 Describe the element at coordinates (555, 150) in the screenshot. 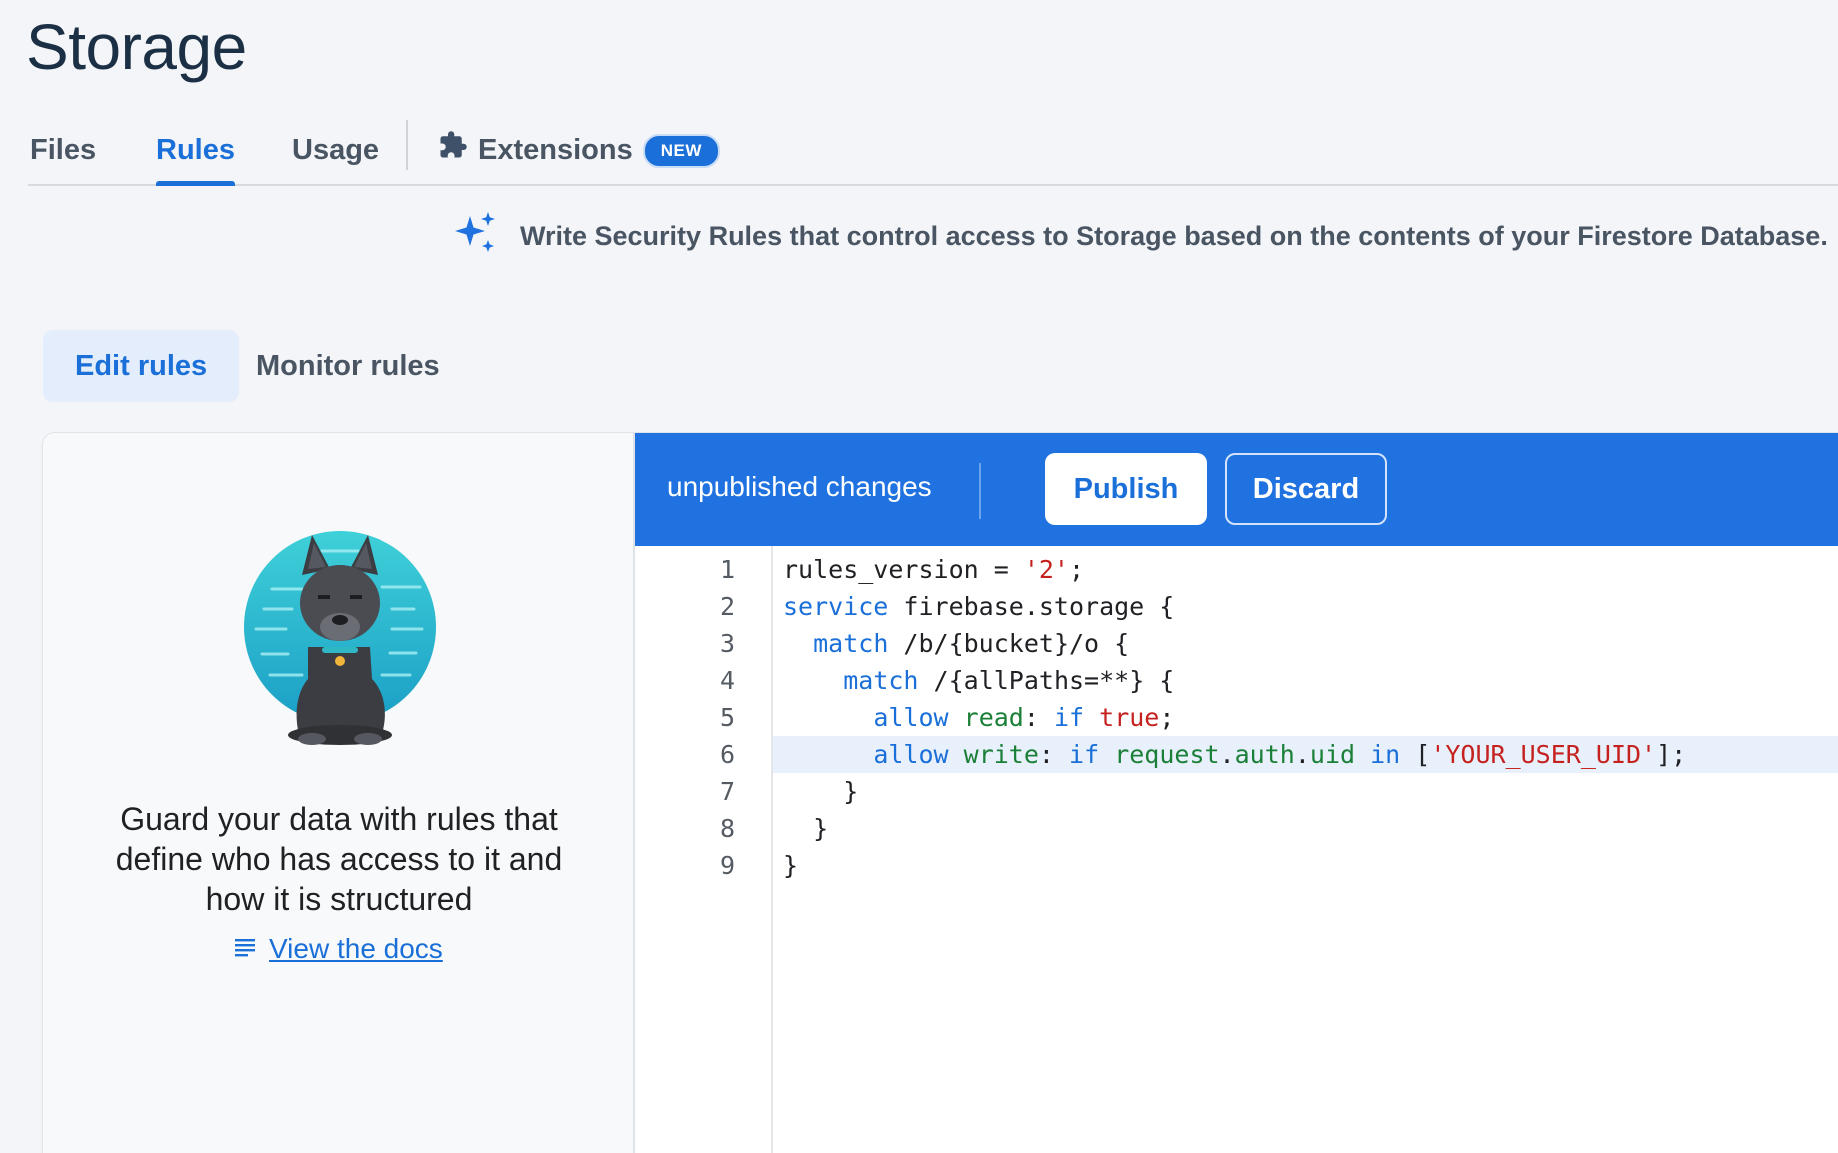

I see `tab-extensions-label: Extensions` at that location.